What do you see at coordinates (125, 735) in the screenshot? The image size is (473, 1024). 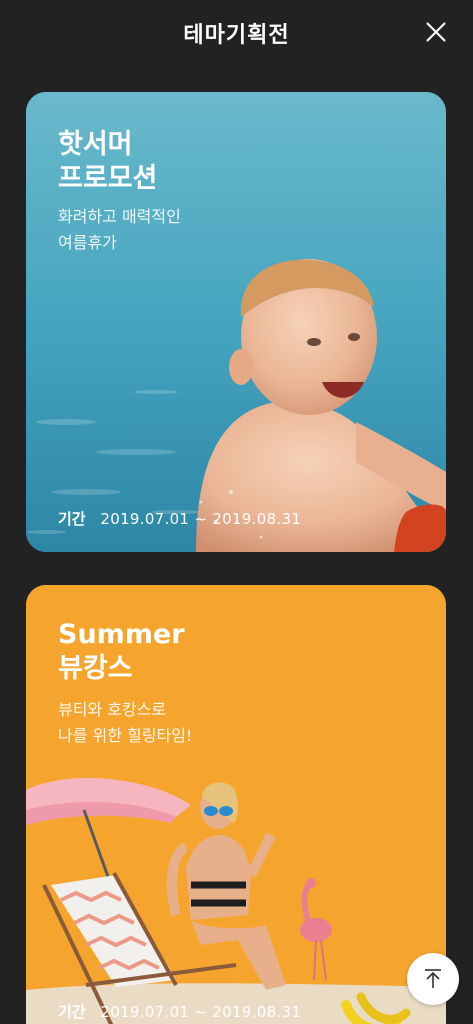 I see `card-description-line: 나를 위한 힐링타임!` at bounding box center [125, 735].